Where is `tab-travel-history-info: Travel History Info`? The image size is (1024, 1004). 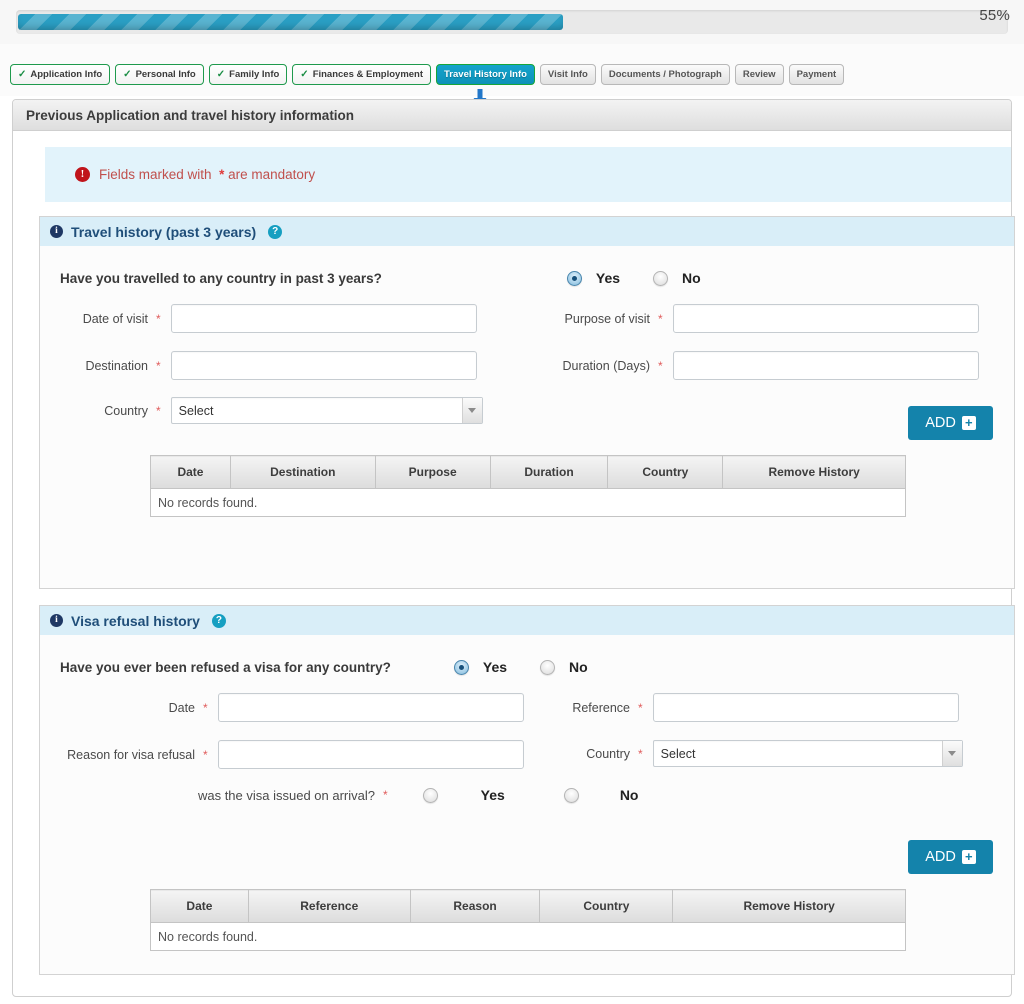 tab-travel-history-info: Travel History Info is located at coordinates (485, 74).